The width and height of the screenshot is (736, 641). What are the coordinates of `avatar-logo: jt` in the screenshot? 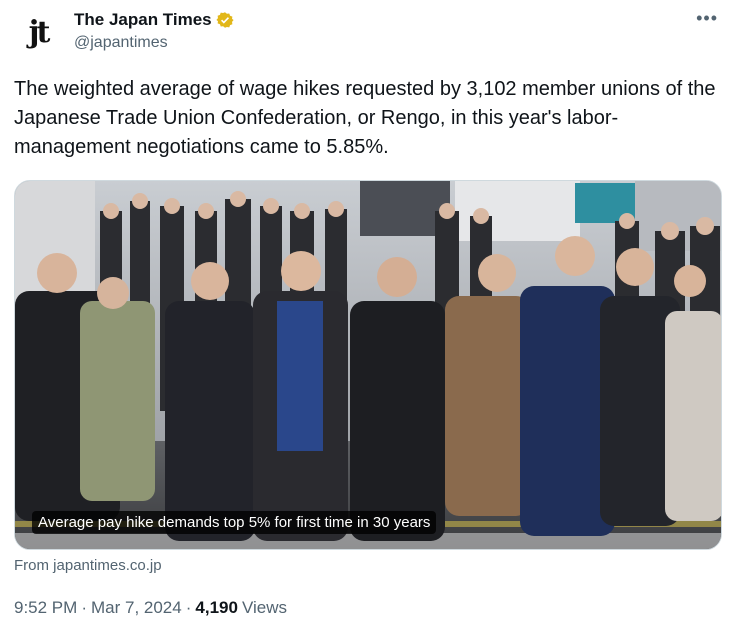 It's located at (39, 32).